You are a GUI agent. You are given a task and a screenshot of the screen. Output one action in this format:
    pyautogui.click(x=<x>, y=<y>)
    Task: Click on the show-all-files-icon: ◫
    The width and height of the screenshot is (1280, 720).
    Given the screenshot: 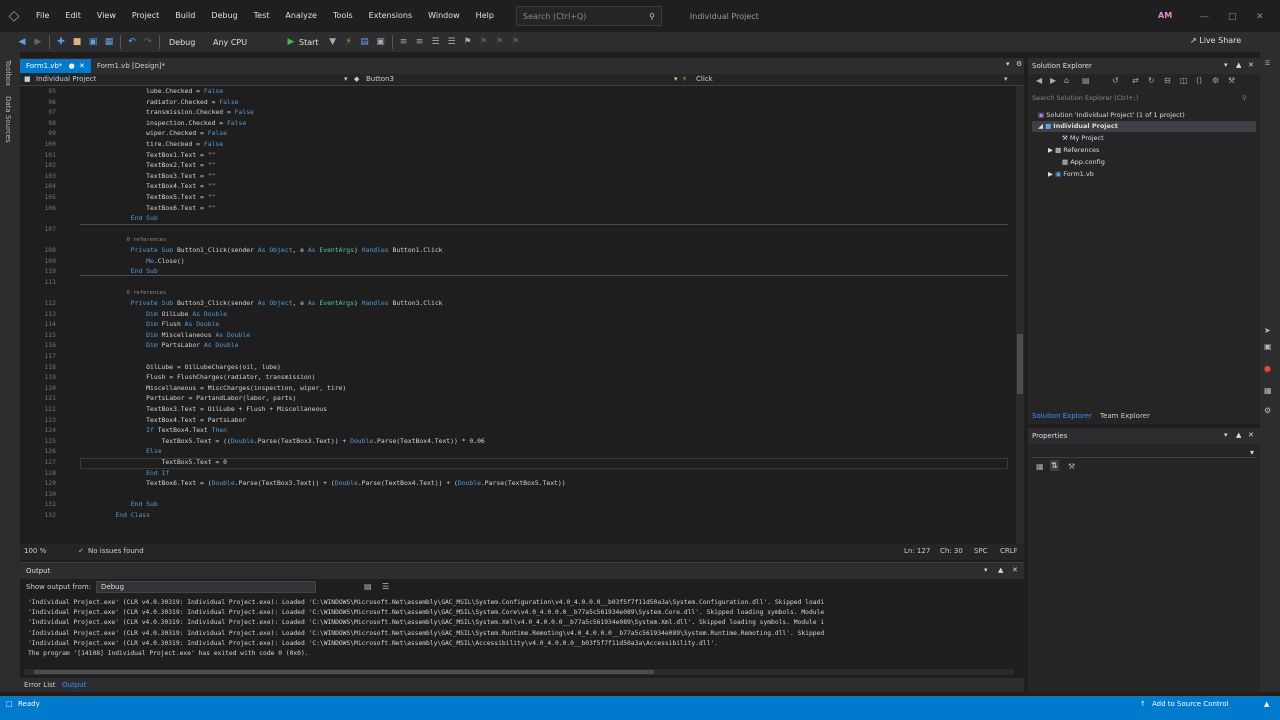 What is the action you would take?
    pyautogui.click(x=1184, y=80)
    